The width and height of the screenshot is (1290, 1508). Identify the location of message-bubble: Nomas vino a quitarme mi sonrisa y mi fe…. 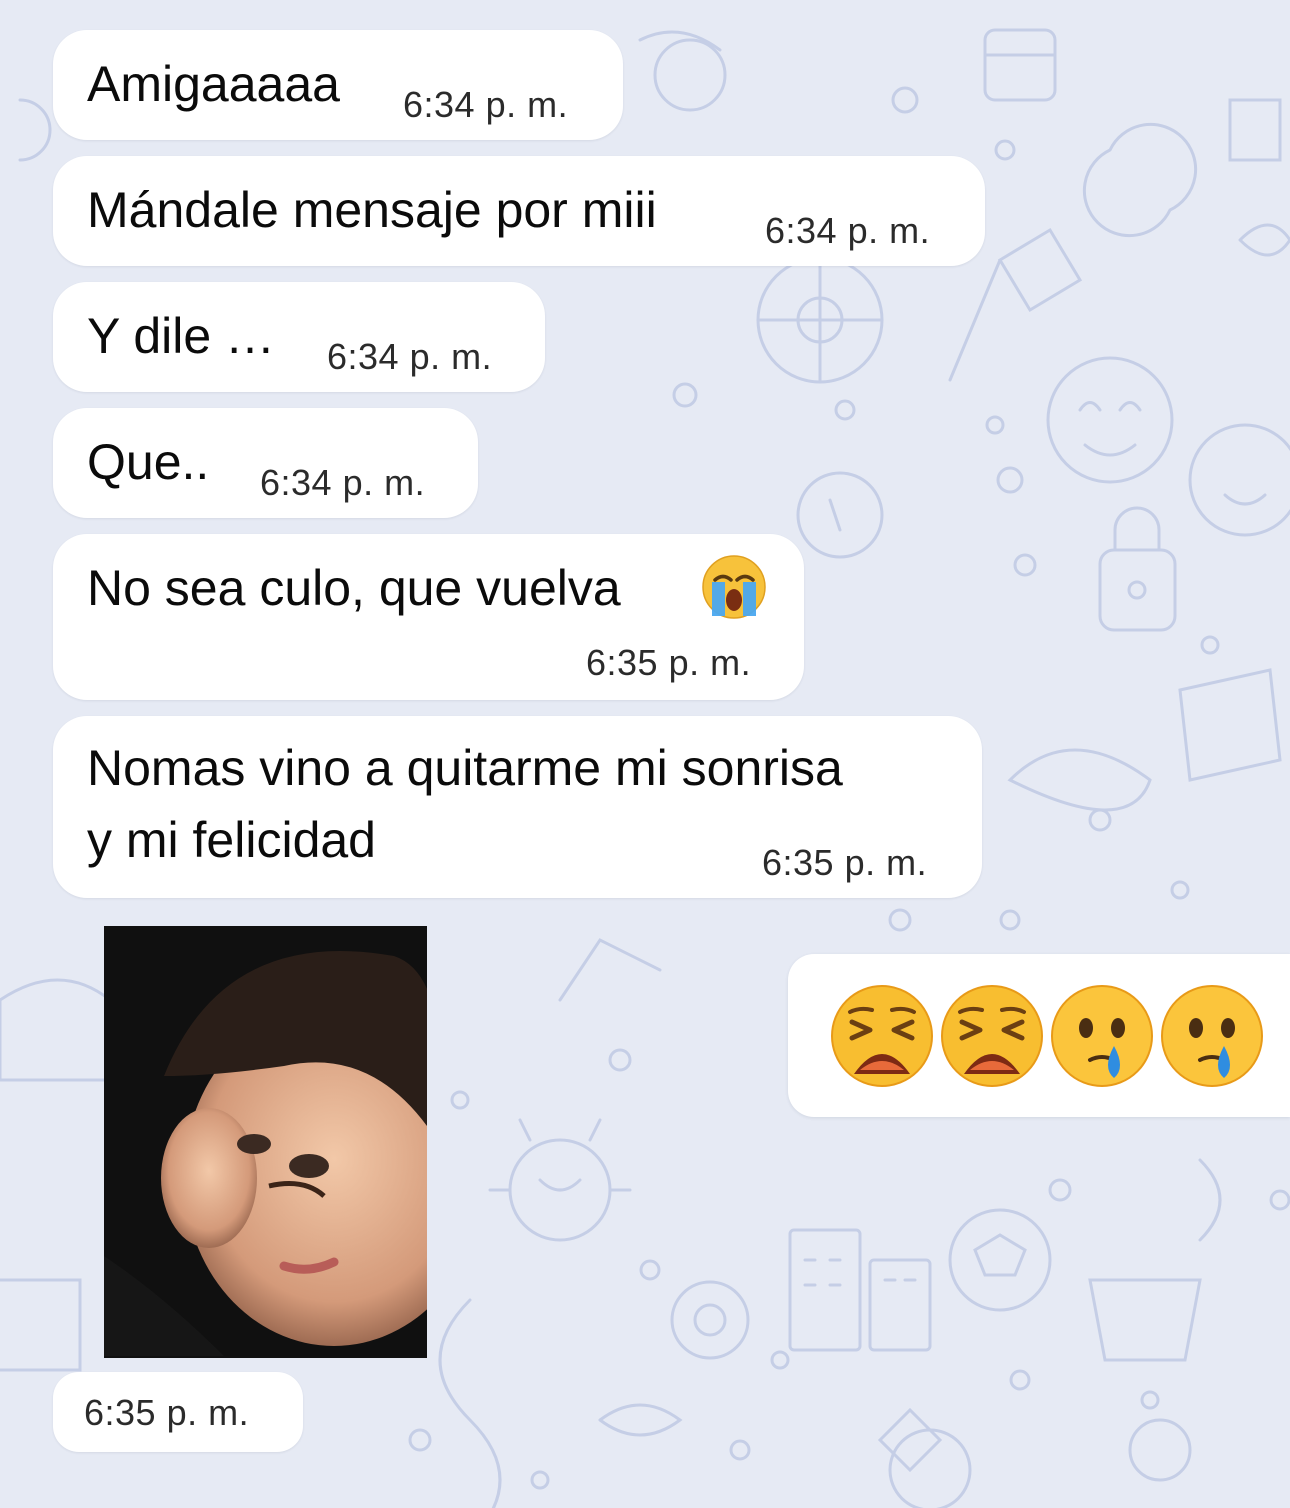
(517, 807).